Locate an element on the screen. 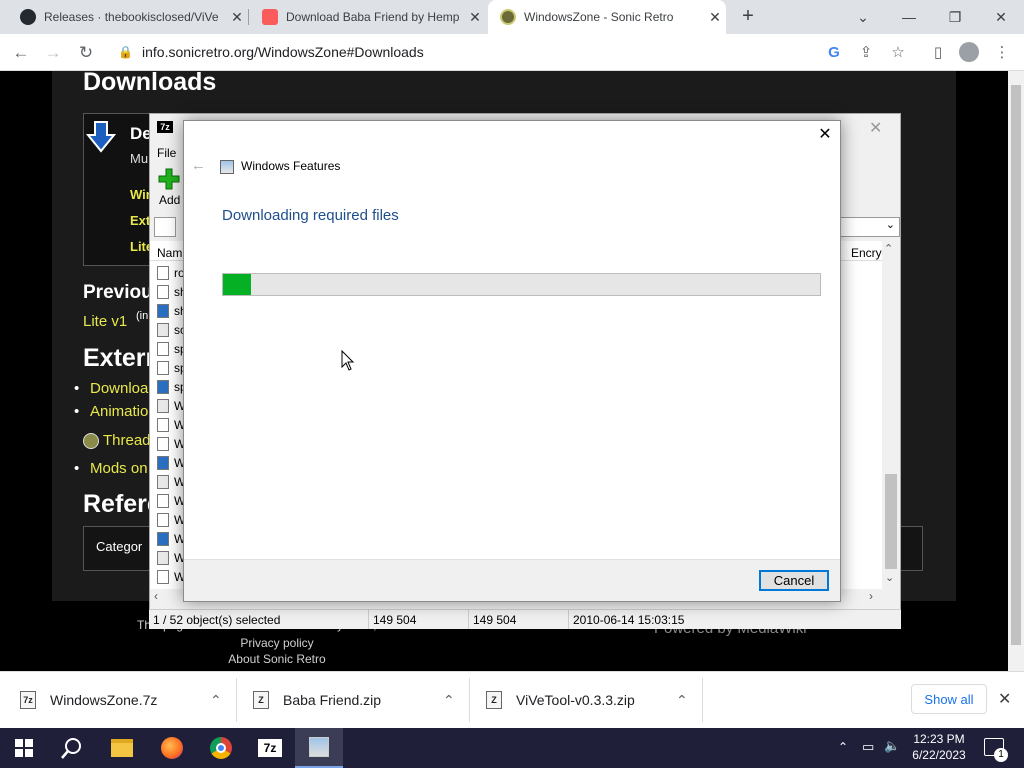 This screenshot has width=1024, height=768. show-all-button: Show all is located at coordinates (949, 699).